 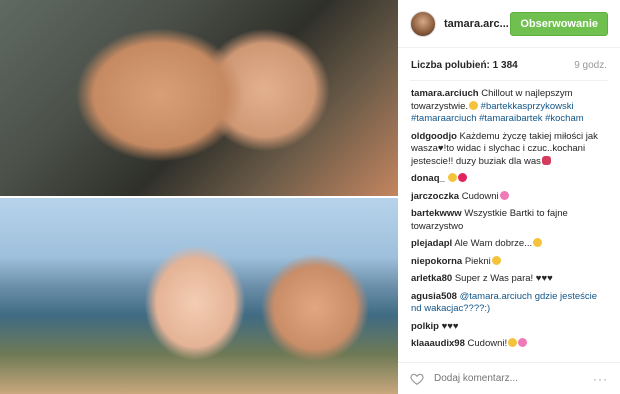 I want to click on kiss-emoji-icon, so click(x=546, y=160).